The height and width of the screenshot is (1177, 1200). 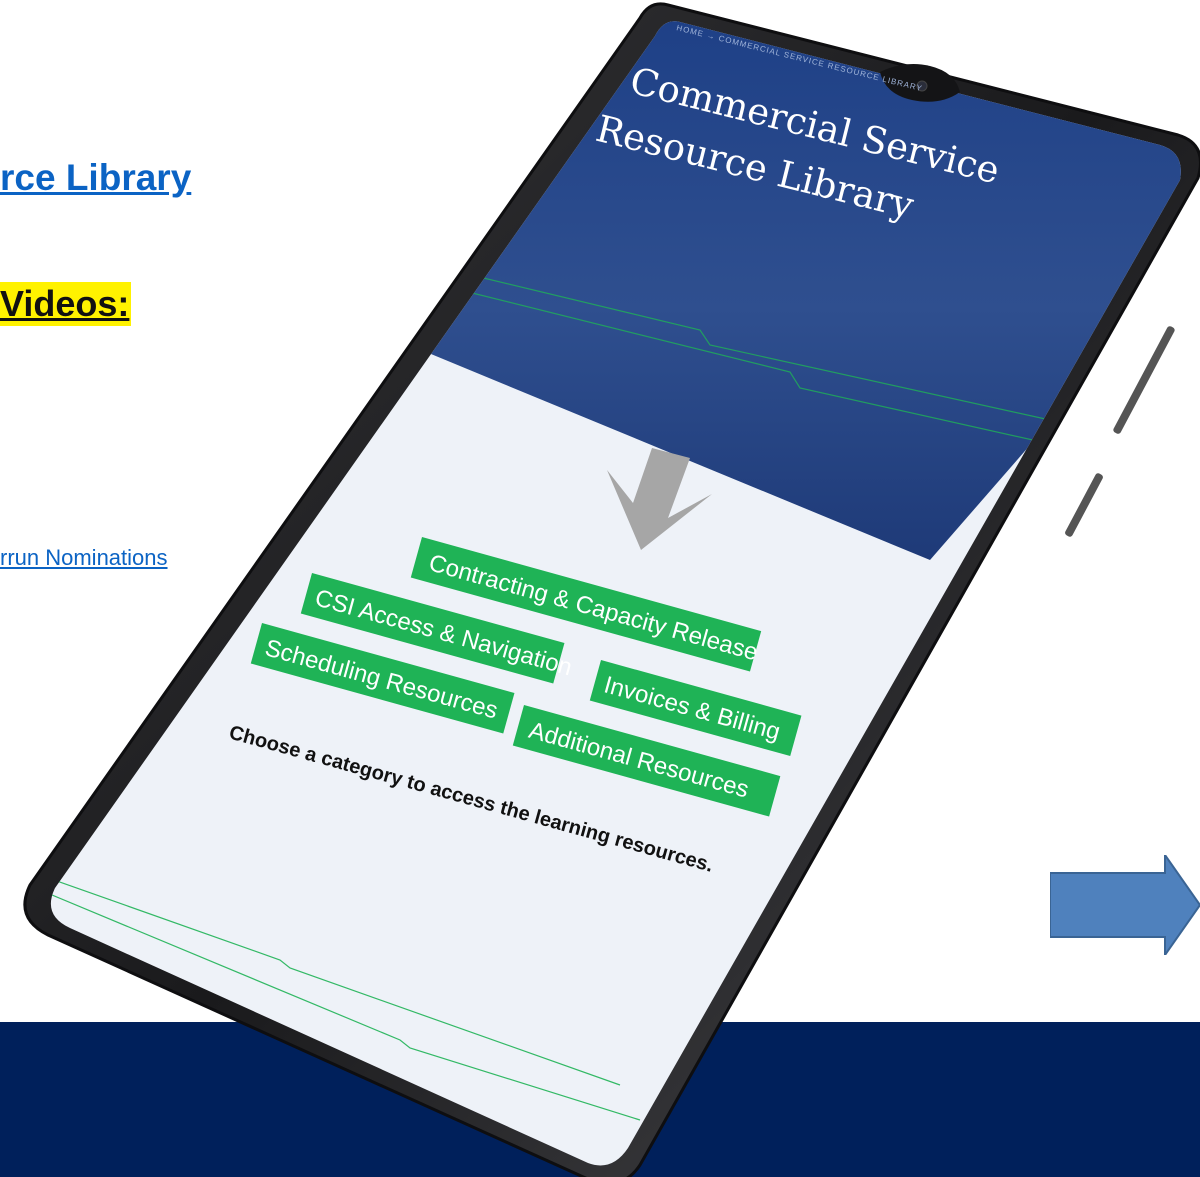 I want to click on volume-button, so click(x=1144, y=380).